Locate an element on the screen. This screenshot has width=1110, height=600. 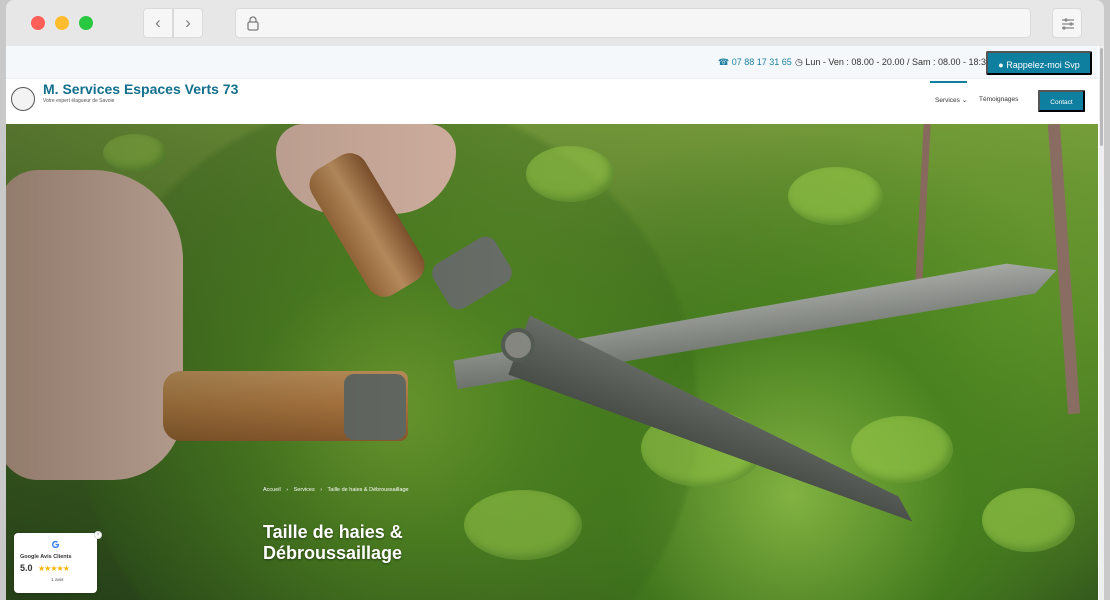
breadcrumb-home: Accueil is located at coordinates (272, 490).